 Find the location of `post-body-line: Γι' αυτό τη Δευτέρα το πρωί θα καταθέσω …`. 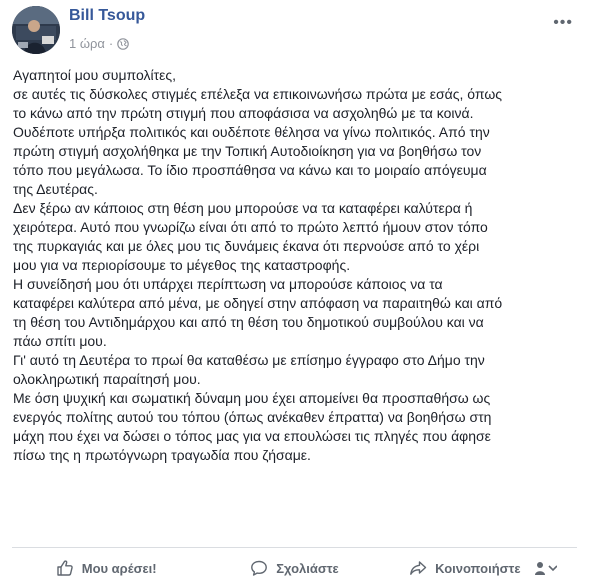

post-body-line: Γι' αυτό τη Δευτέρα το πρωί θα καταθέσω … is located at coordinates (249, 360).